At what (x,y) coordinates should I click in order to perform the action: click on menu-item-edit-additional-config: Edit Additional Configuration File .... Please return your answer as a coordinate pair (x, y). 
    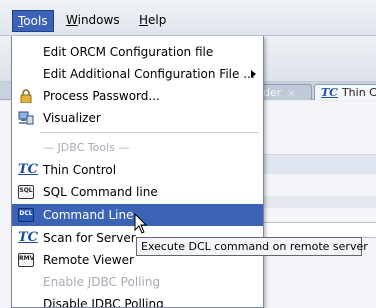
    Looking at the image, I should click on (137, 74).